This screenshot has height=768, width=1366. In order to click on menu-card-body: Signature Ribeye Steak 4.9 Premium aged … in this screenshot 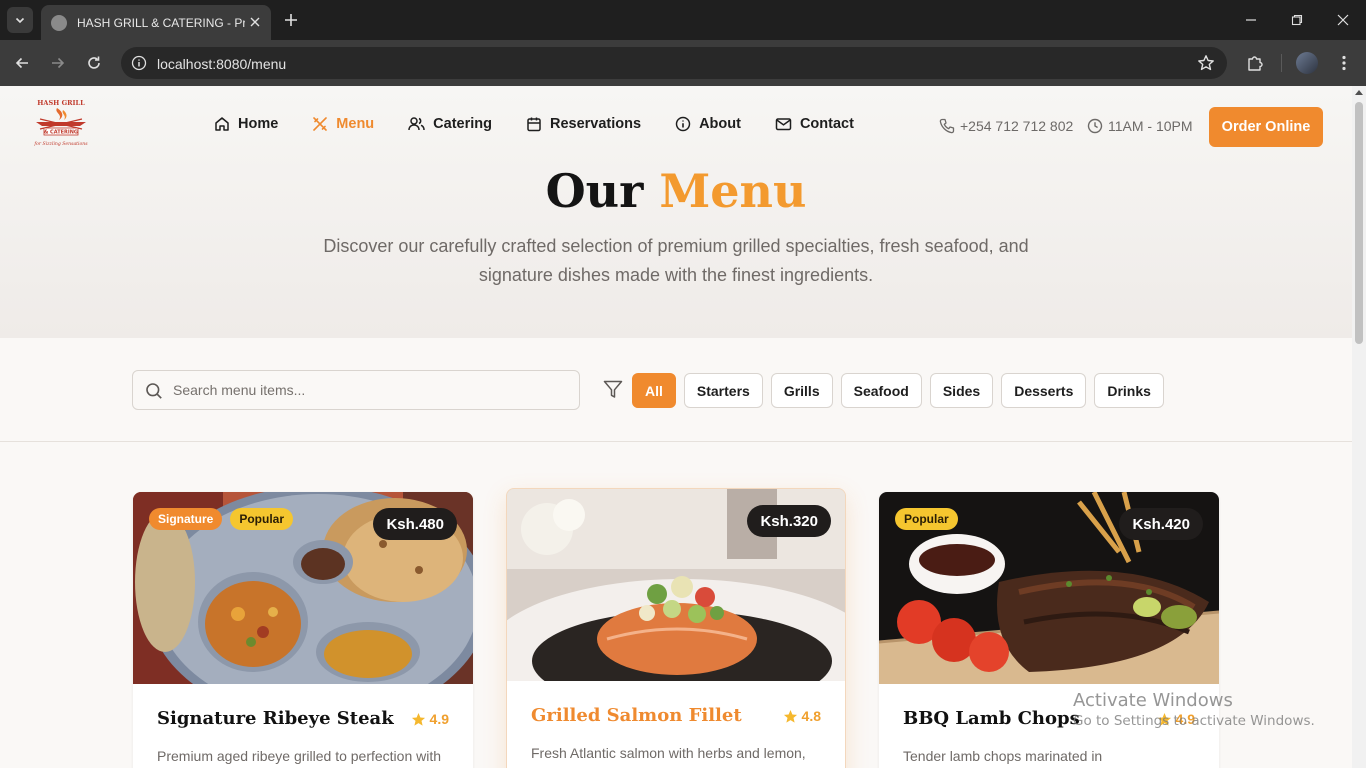, I will do `click(303, 726)`.